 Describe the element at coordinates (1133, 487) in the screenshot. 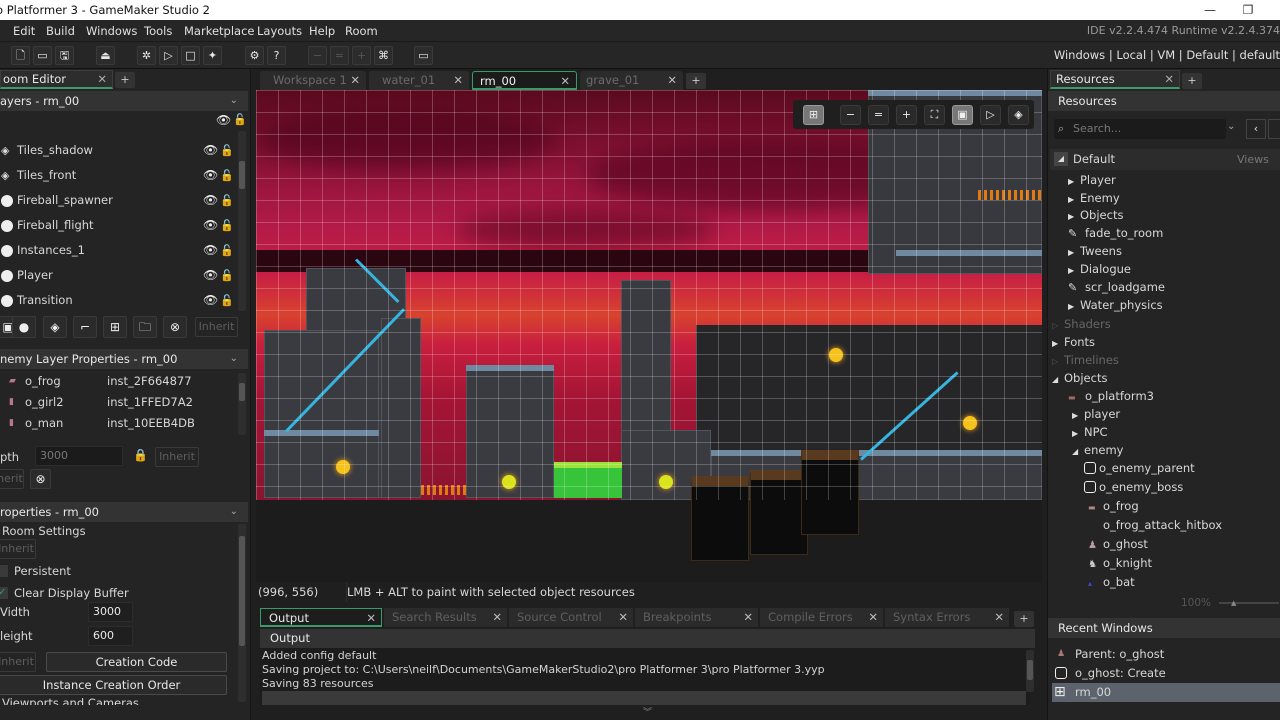

I see `object-item: o_enemy_boss` at that location.